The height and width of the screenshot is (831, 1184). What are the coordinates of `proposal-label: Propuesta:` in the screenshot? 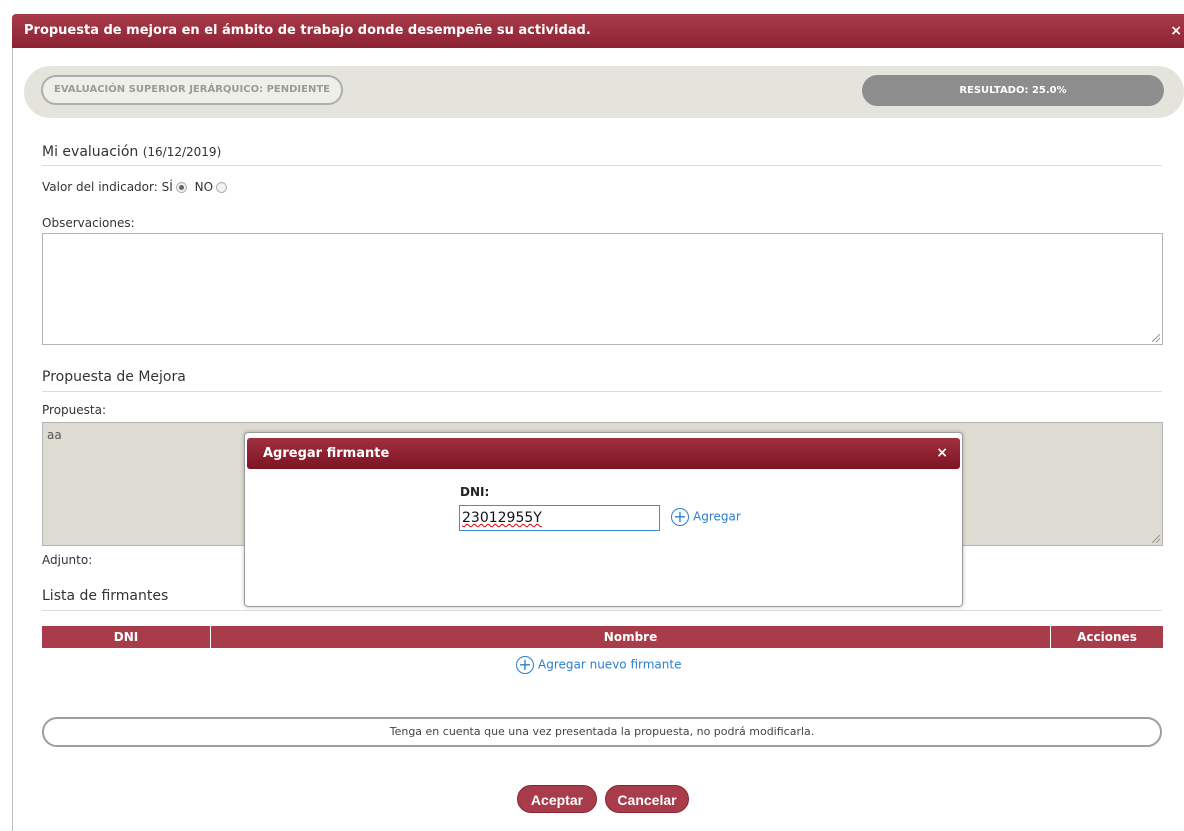 It's located at (74, 410).